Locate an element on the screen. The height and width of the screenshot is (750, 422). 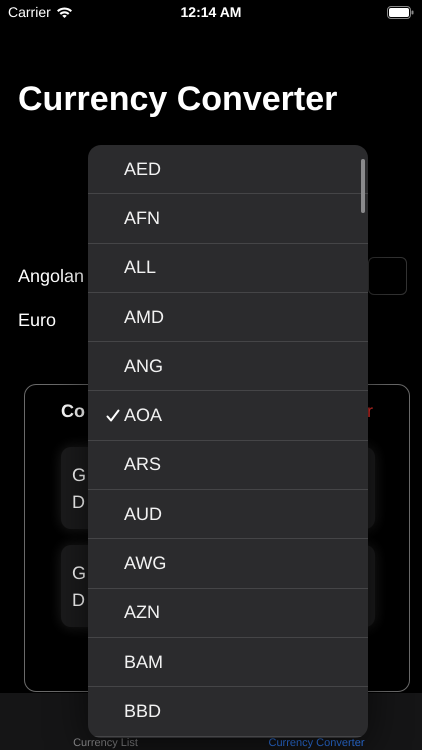
carrier-label: Carrier is located at coordinates (29, 12).